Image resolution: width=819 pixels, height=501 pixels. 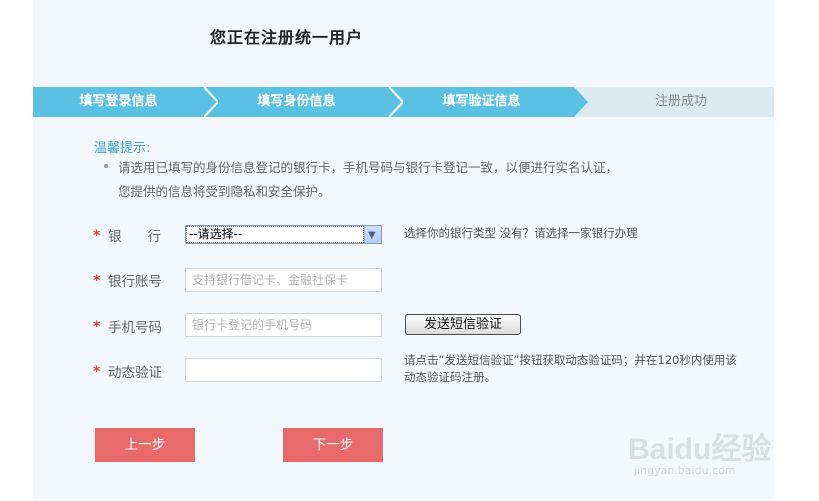 I want to click on previous-step-button: 上一步, so click(x=145, y=445).